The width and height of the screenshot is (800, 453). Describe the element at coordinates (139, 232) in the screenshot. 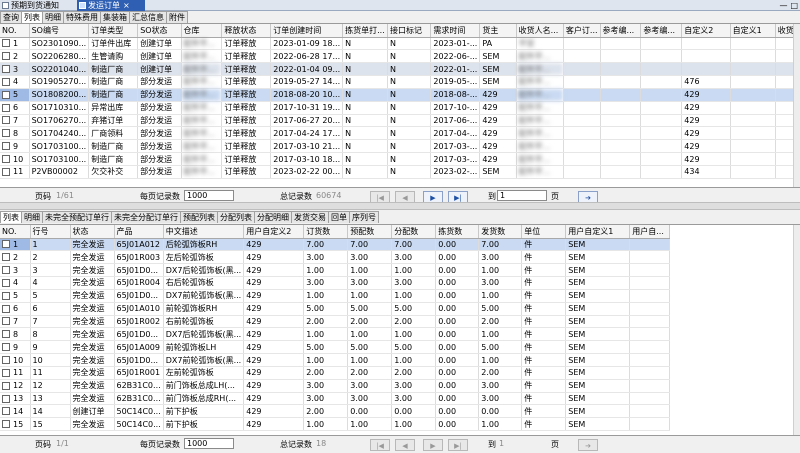

I see `column-header: 产品` at that location.